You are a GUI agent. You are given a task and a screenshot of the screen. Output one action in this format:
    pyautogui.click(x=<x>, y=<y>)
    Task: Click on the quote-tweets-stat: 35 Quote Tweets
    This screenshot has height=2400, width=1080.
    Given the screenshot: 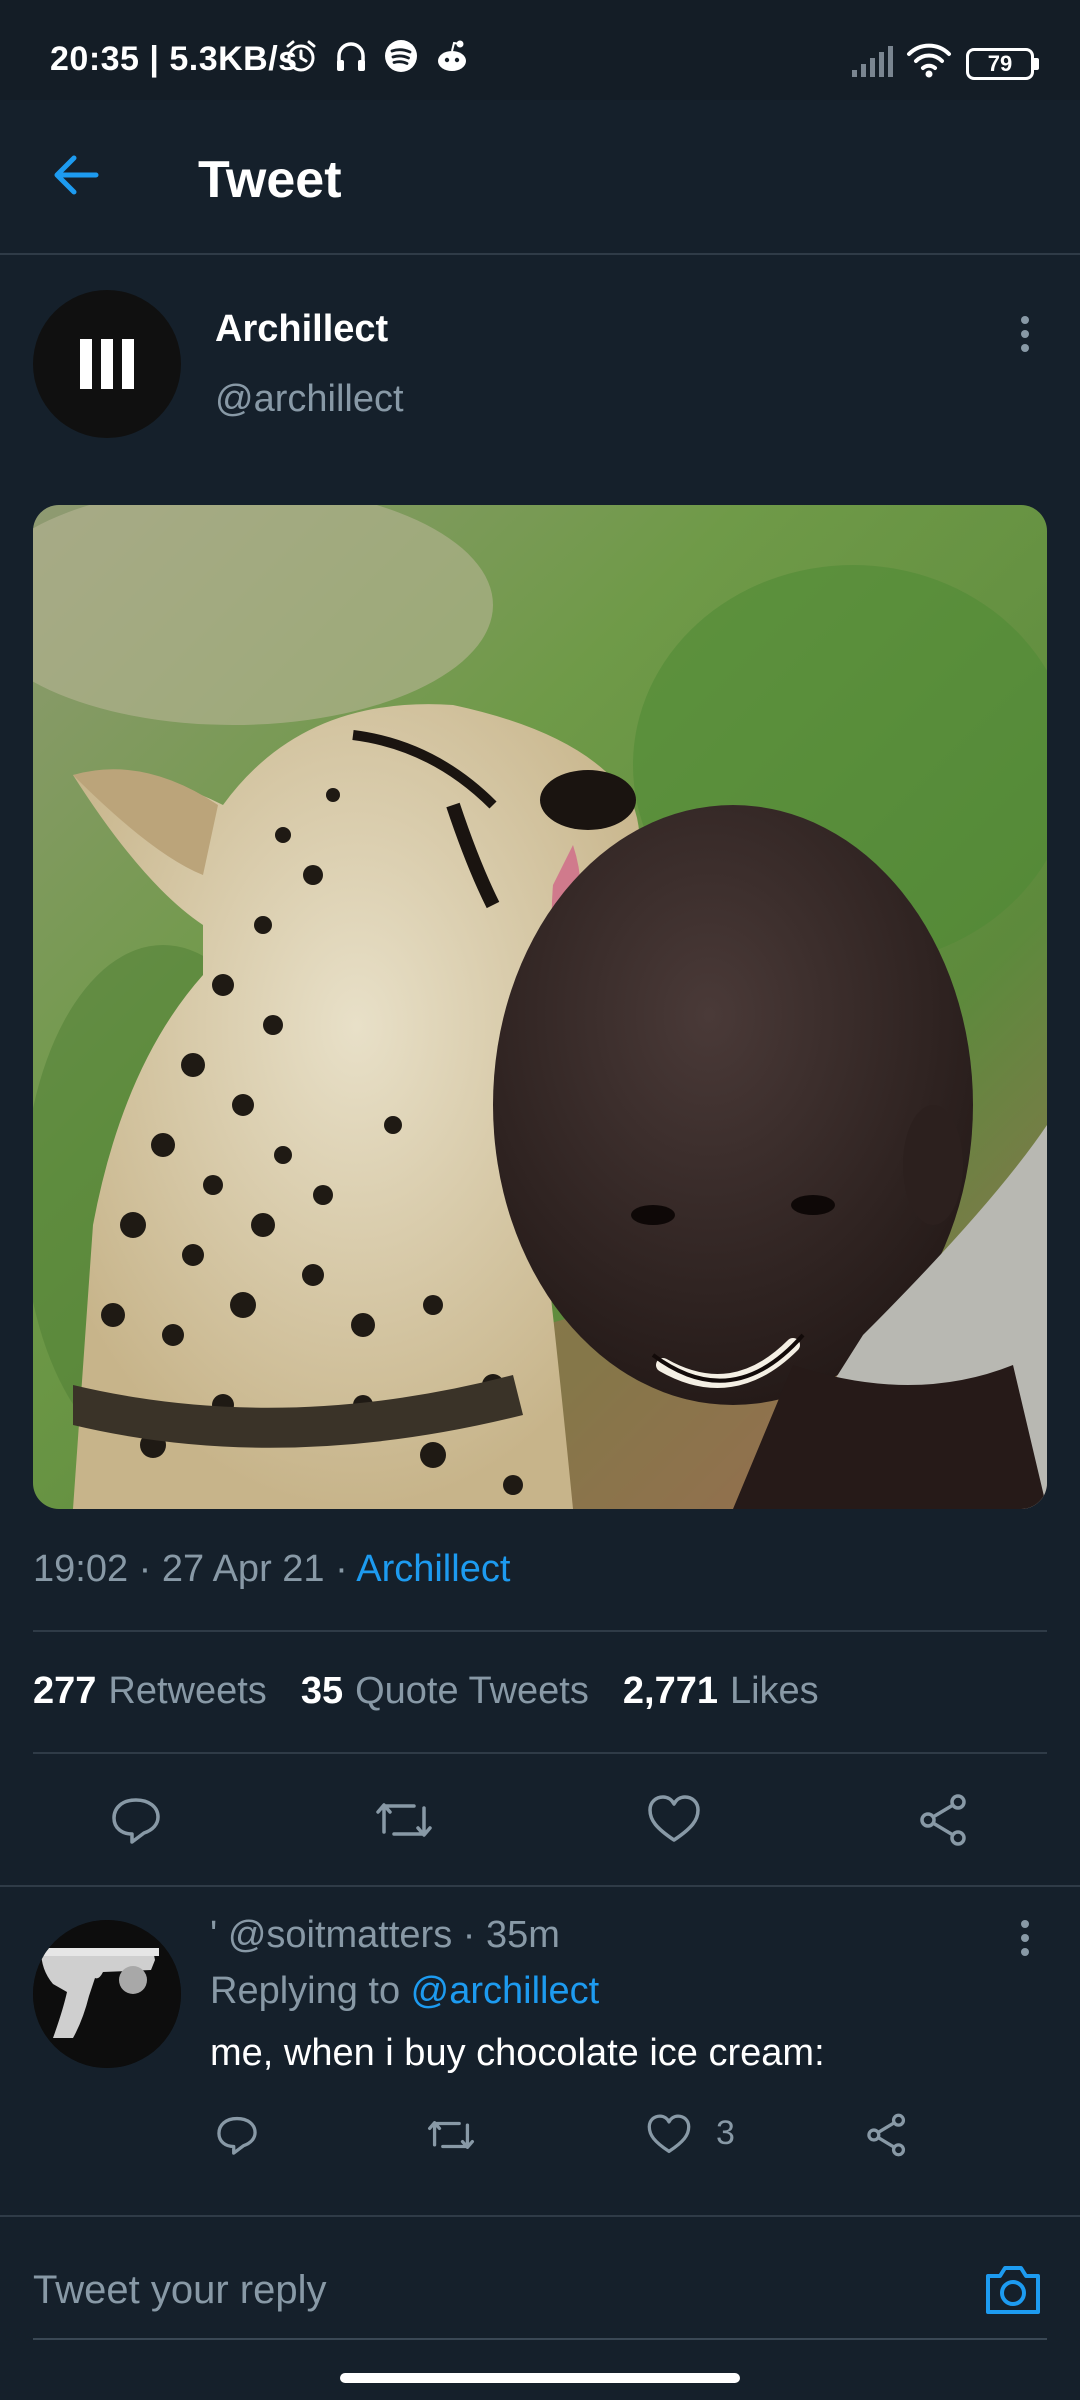 What is the action you would take?
    pyautogui.click(x=445, y=1691)
    